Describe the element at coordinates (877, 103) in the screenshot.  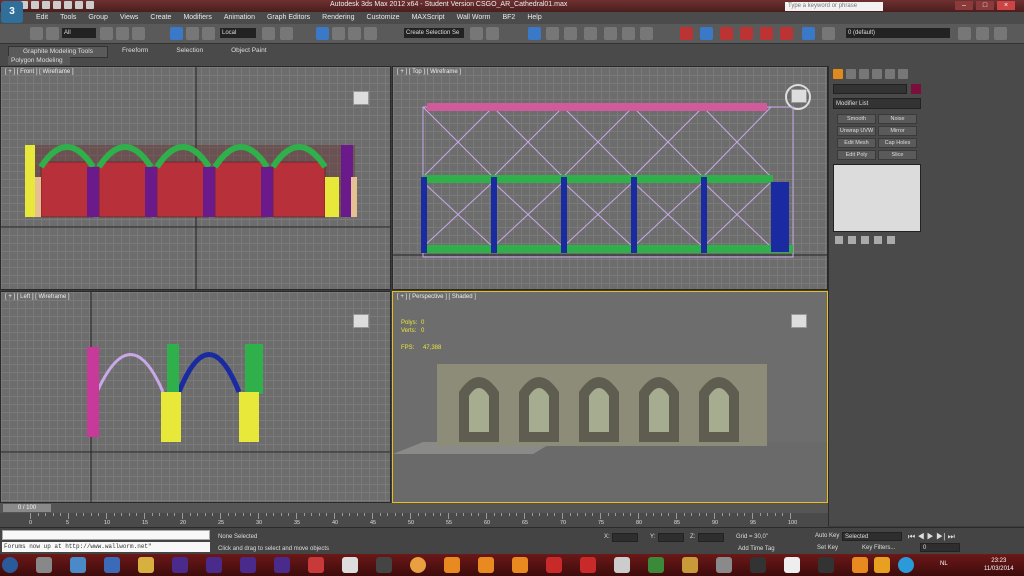
I see `modifier-list-dropdown: Modifier List` at that location.